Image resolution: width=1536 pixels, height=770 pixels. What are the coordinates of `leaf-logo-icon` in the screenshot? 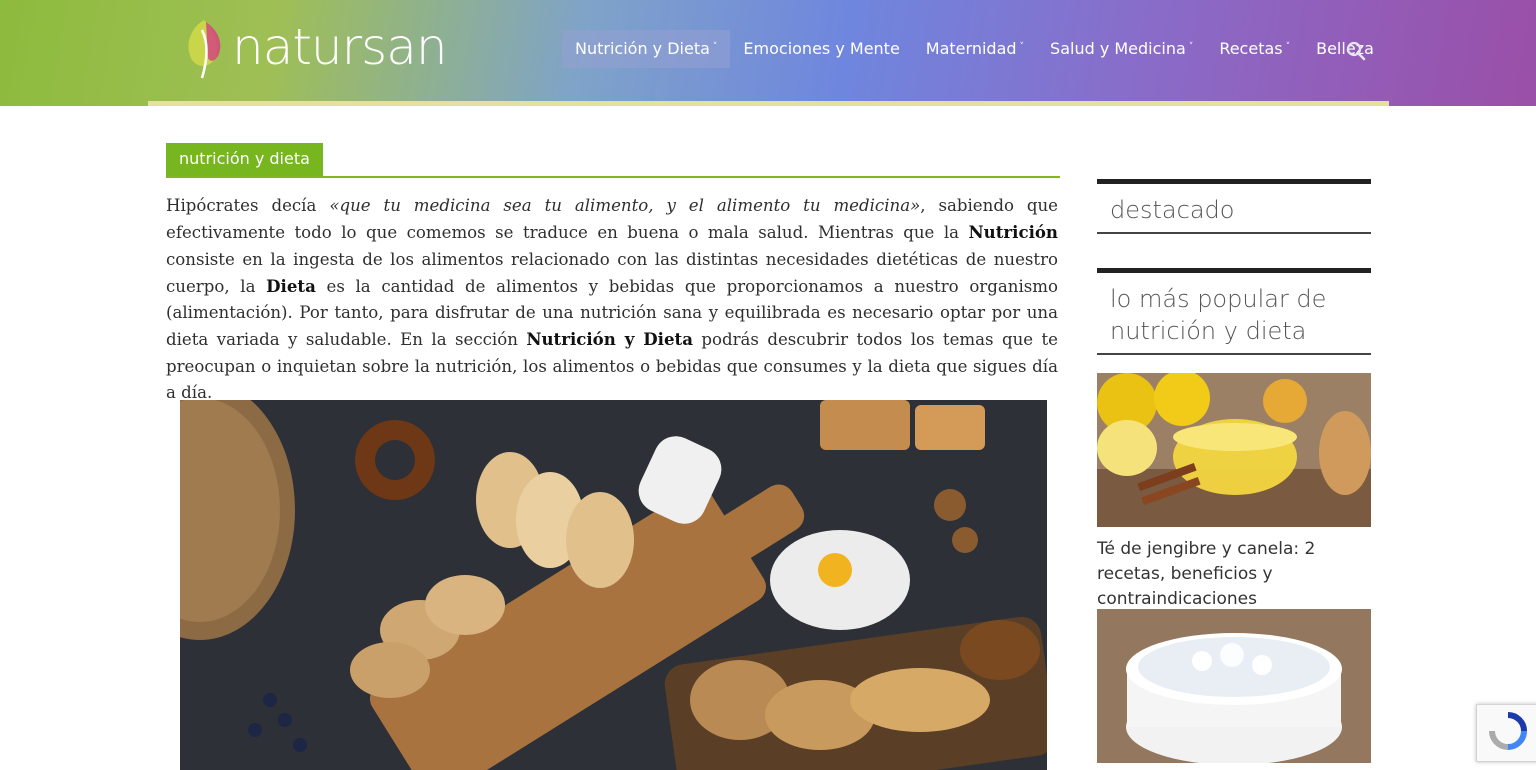 It's located at (204, 49).